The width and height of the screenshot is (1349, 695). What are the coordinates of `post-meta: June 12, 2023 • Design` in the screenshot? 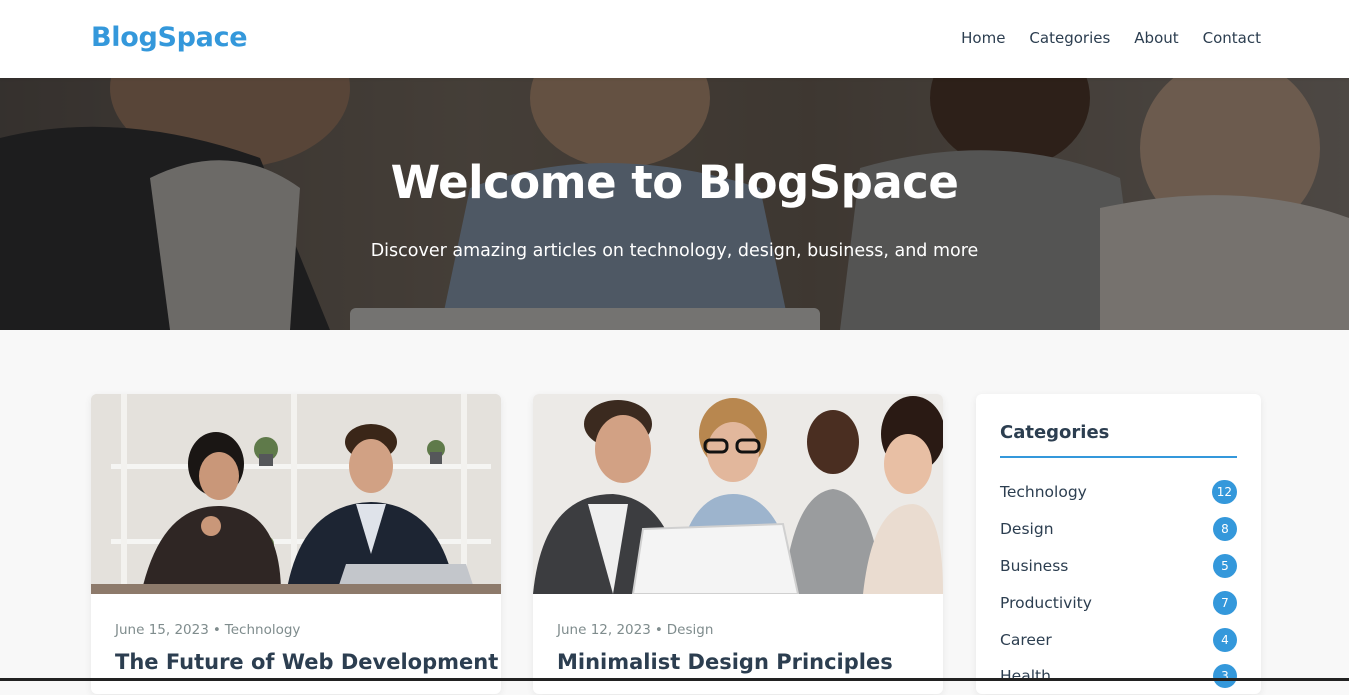 It's located at (635, 630).